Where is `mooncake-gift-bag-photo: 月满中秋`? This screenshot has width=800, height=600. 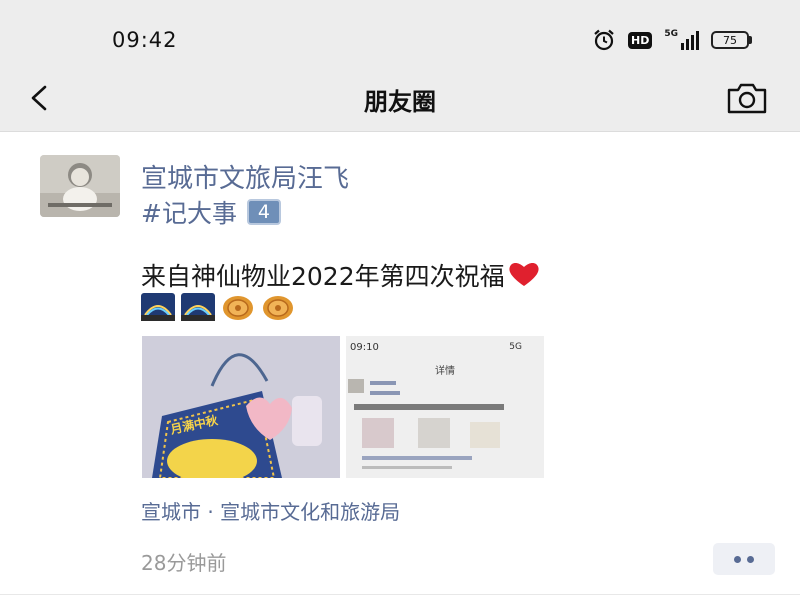
mooncake-gift-bag-photo: 月满中秋 is located at coordinates (241, 407).